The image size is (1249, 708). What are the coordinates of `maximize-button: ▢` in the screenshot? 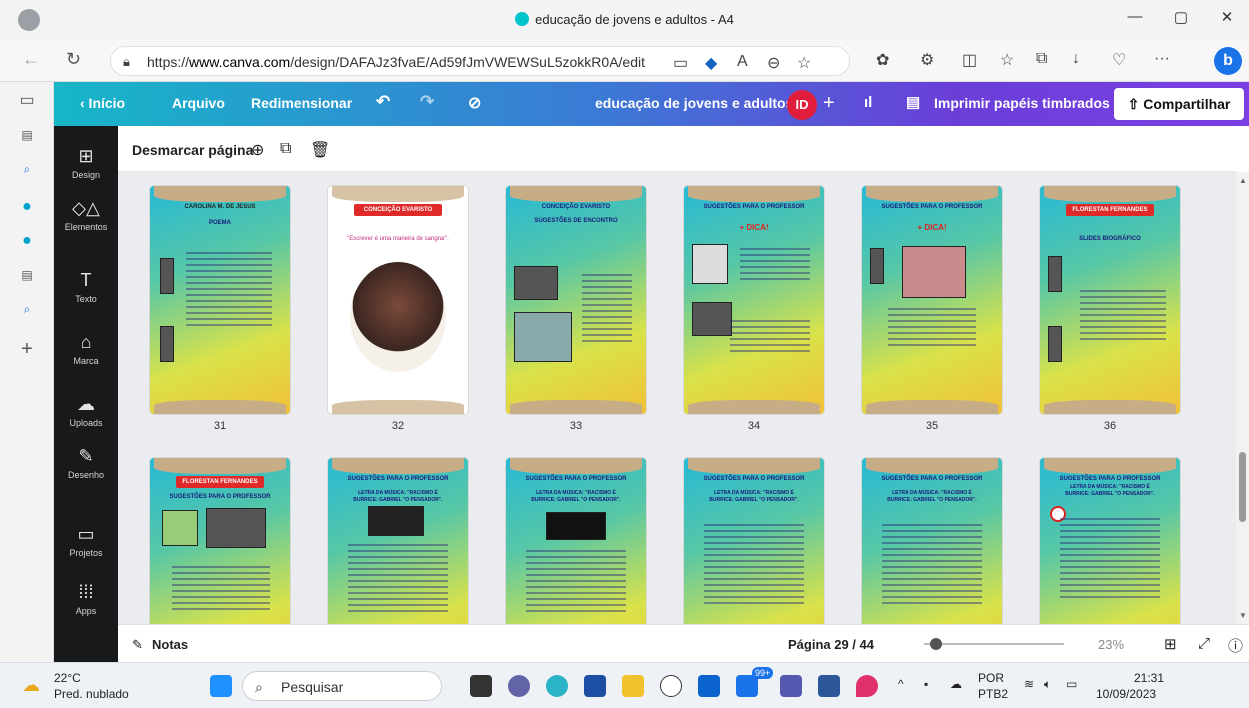 It's located at (1181, 17).